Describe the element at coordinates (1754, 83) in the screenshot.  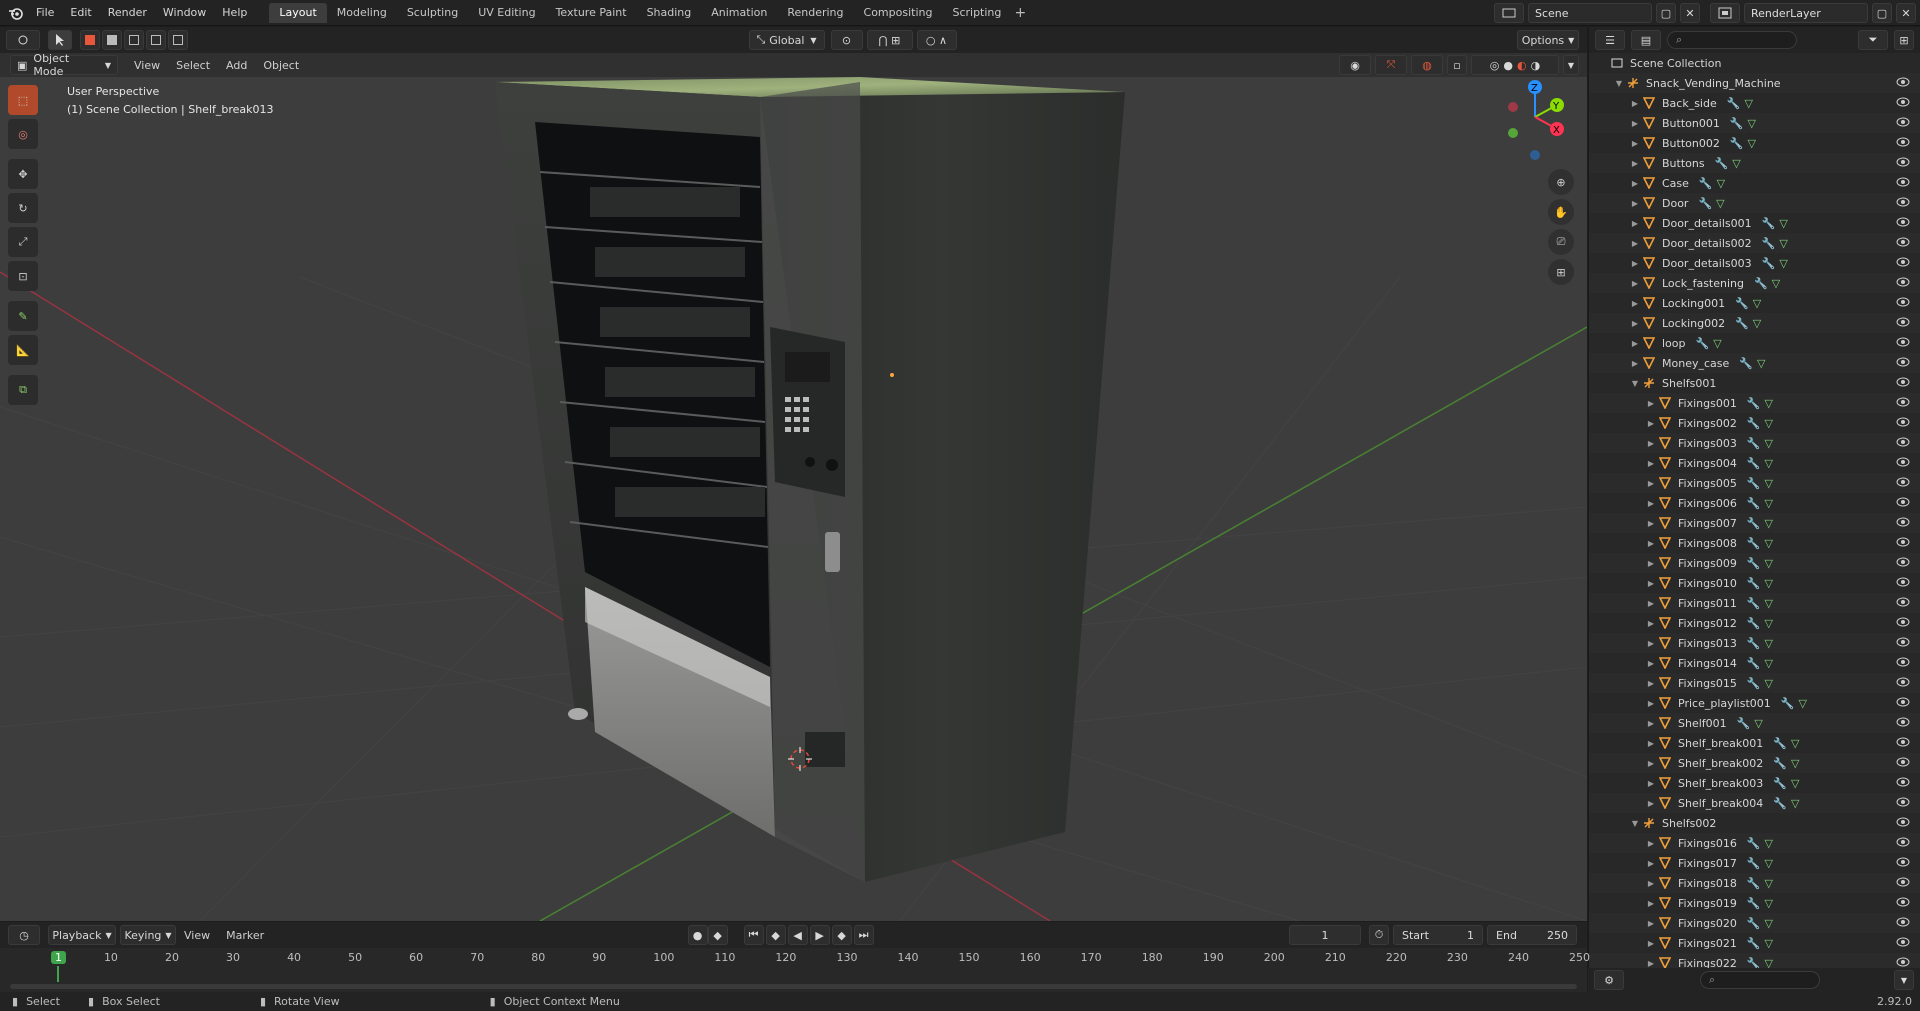
I see `outliner-collection-row: ▼ Snack_Vending_Machine` at that location.